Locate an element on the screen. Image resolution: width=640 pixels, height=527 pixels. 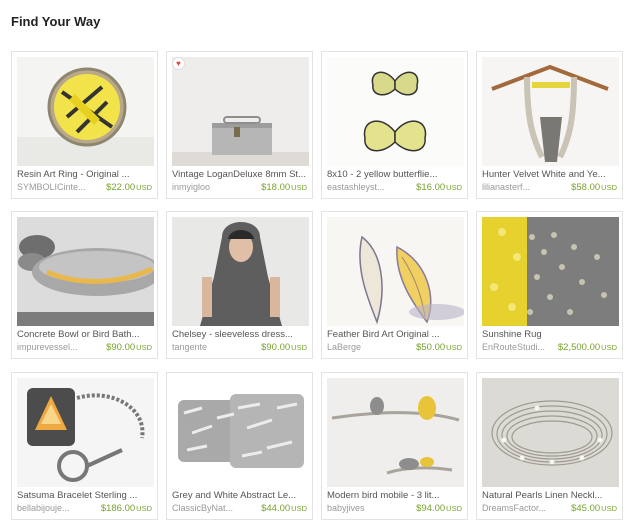
price-value: $22.00 is located at coordinates (121, 187).